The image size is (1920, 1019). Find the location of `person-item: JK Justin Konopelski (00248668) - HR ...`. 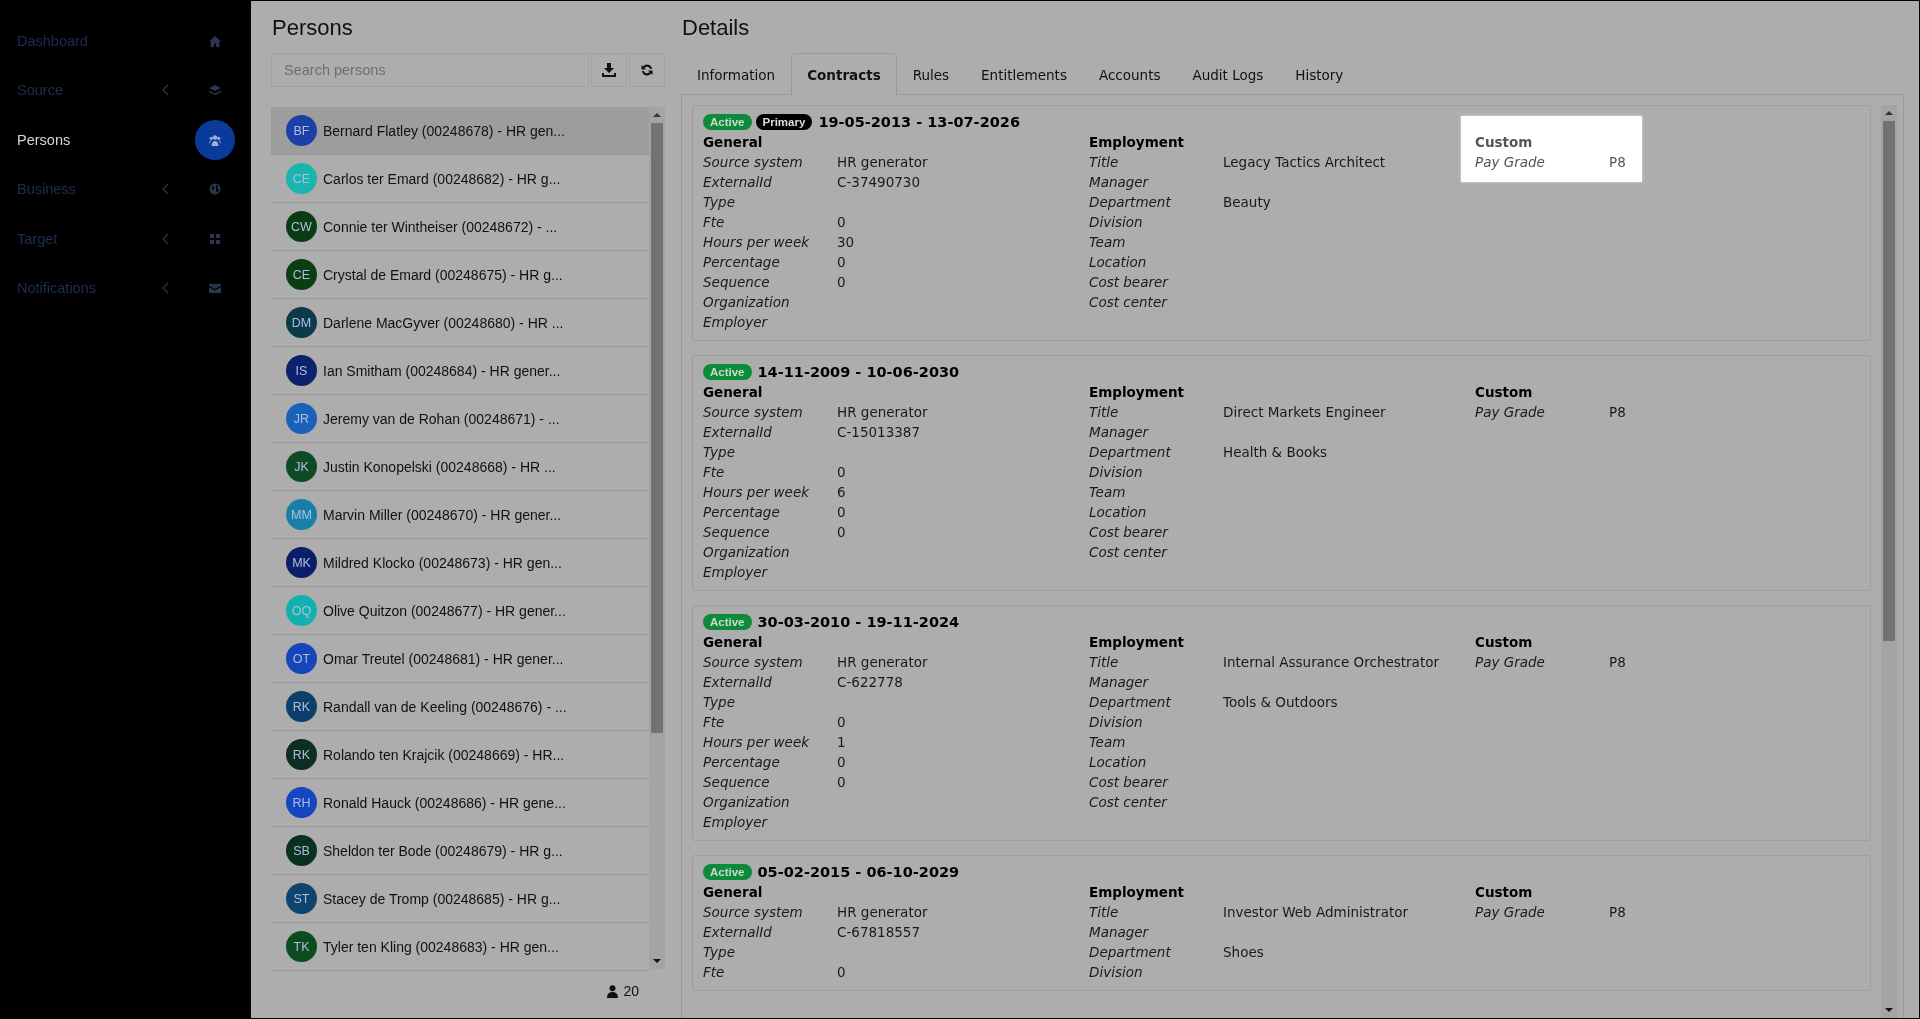

person-item: JK Justin Konopelski (00248668) - HR ... is located at coordinates (460, 467).